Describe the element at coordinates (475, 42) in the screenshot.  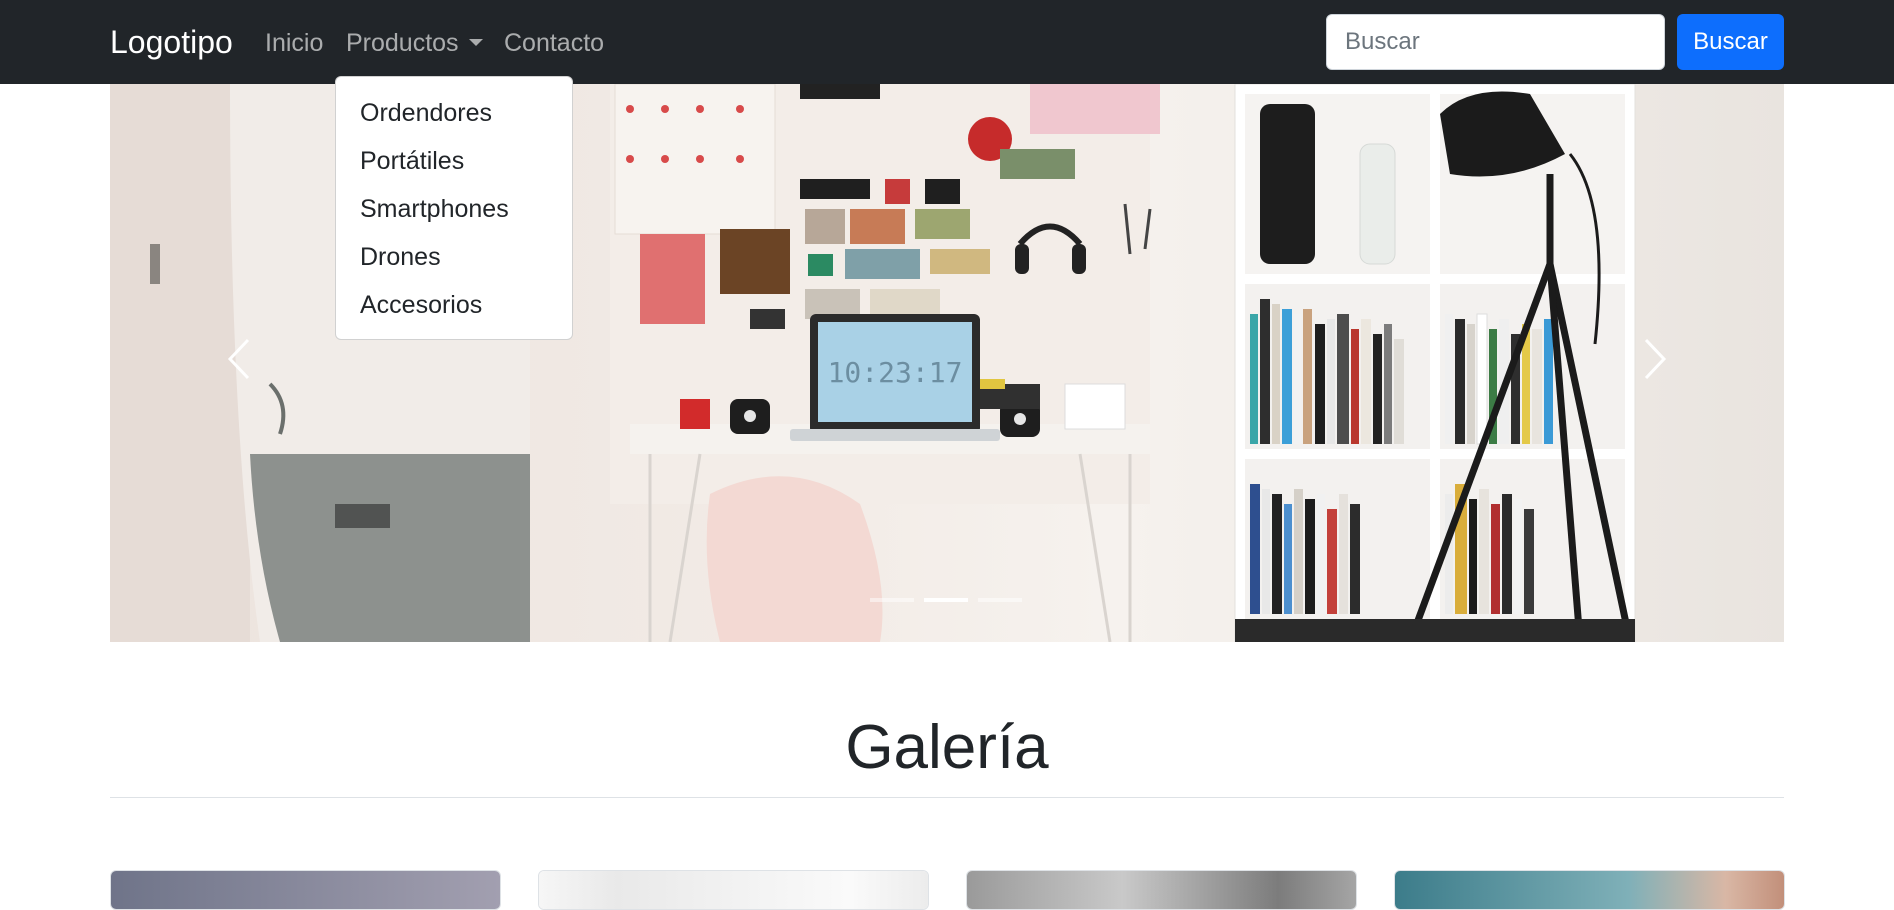
I see `caret-down-icon` at that location.